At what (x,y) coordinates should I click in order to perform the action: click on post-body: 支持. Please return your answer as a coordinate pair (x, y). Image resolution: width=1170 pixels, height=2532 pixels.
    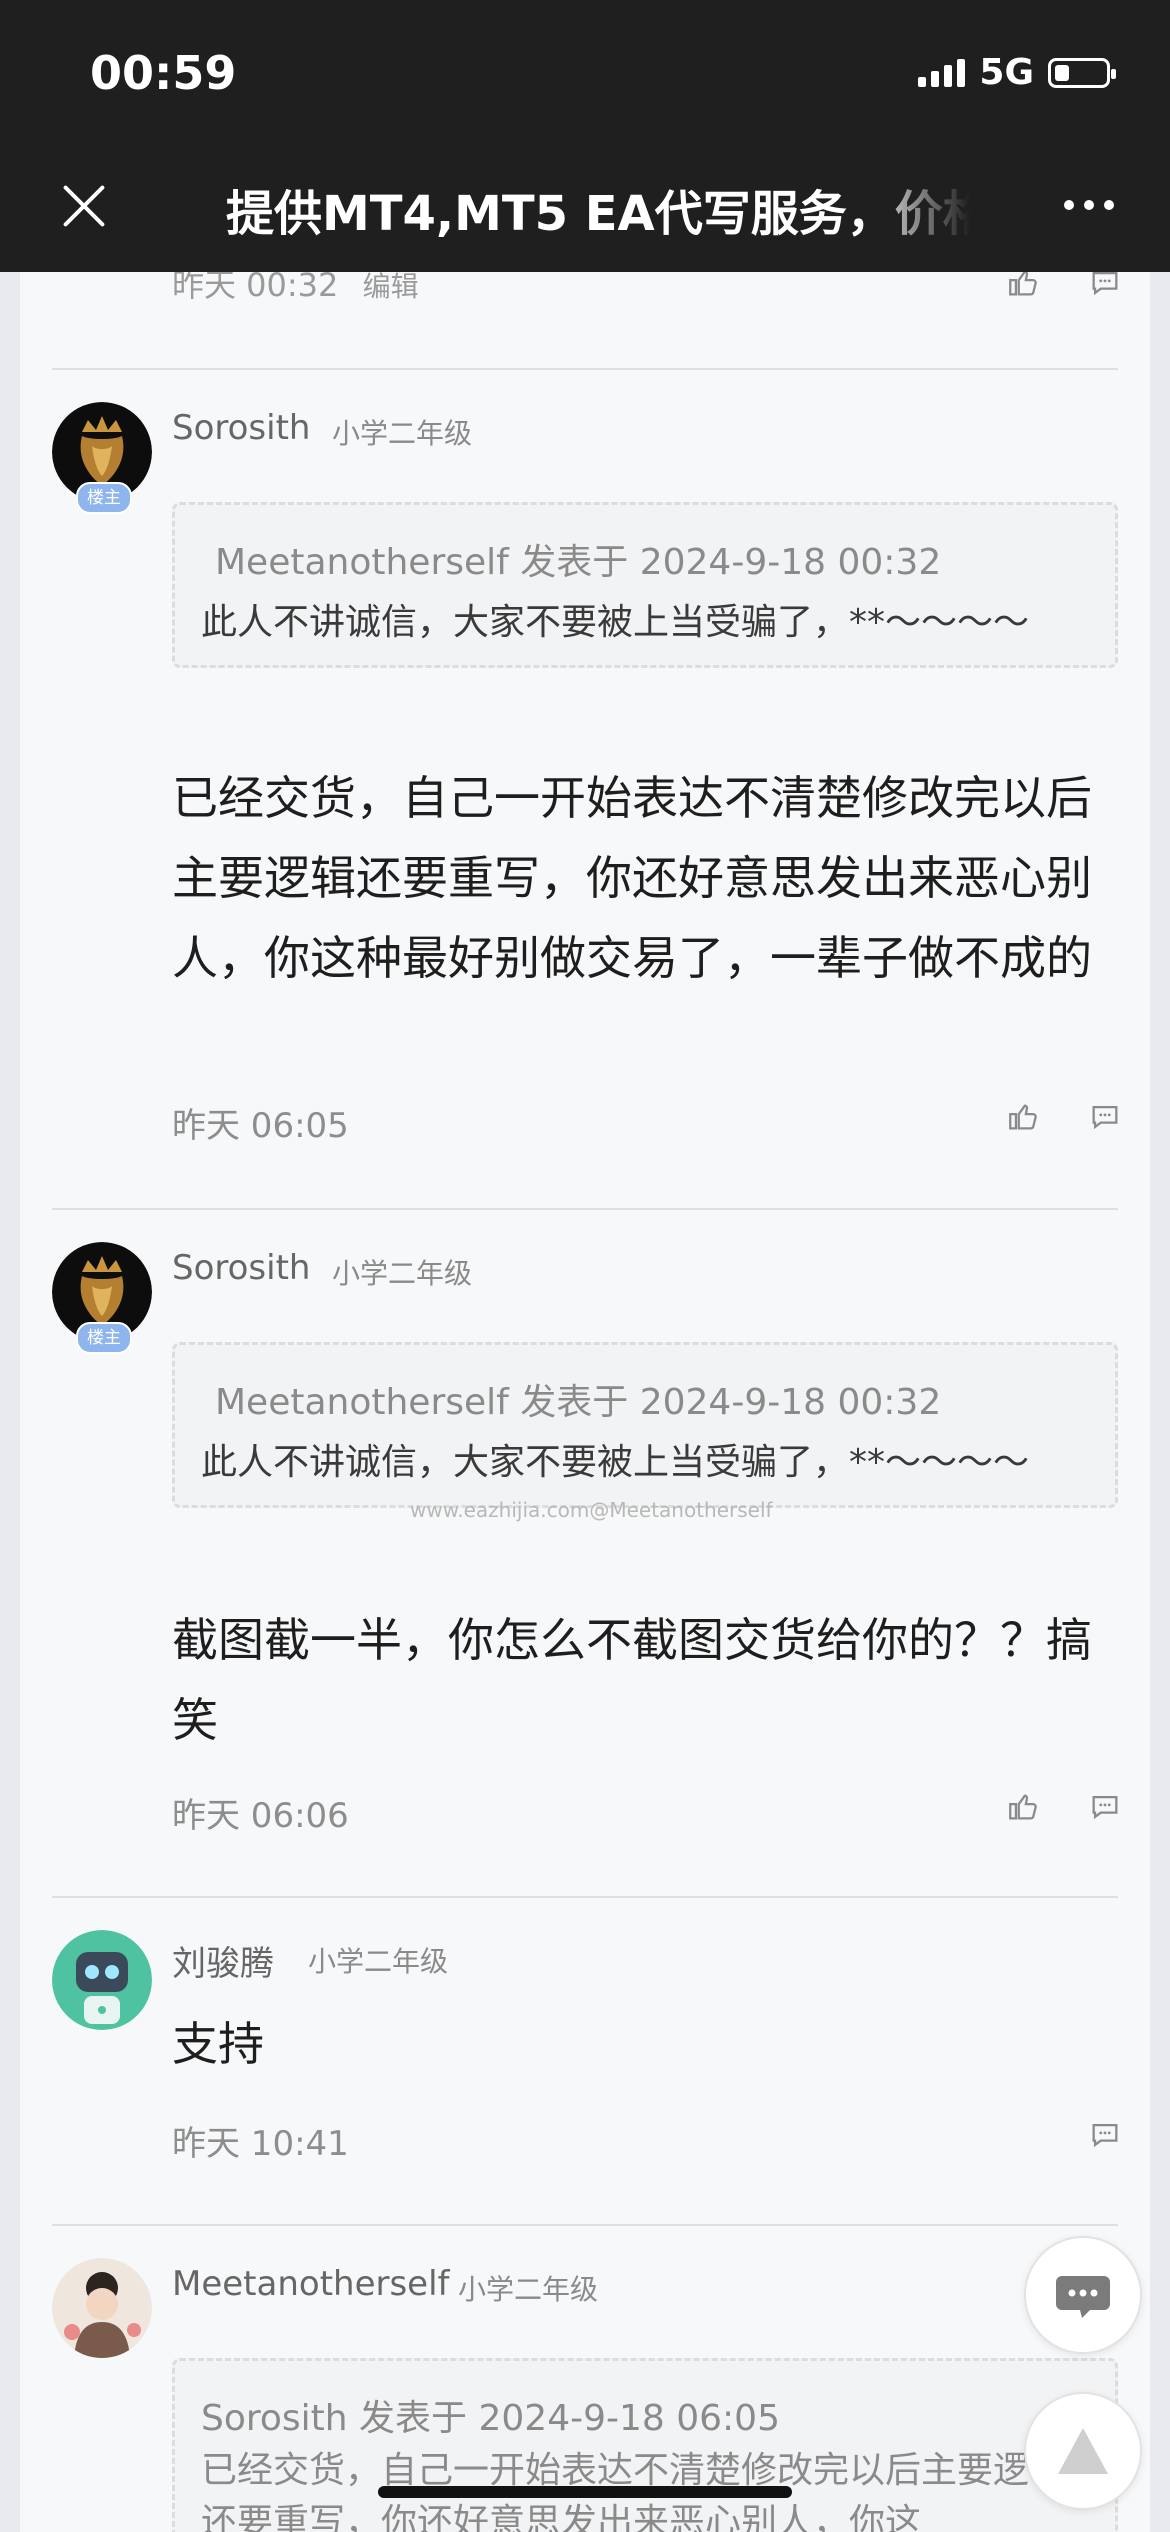
    Looking at the image, I should click on (218, 2044).